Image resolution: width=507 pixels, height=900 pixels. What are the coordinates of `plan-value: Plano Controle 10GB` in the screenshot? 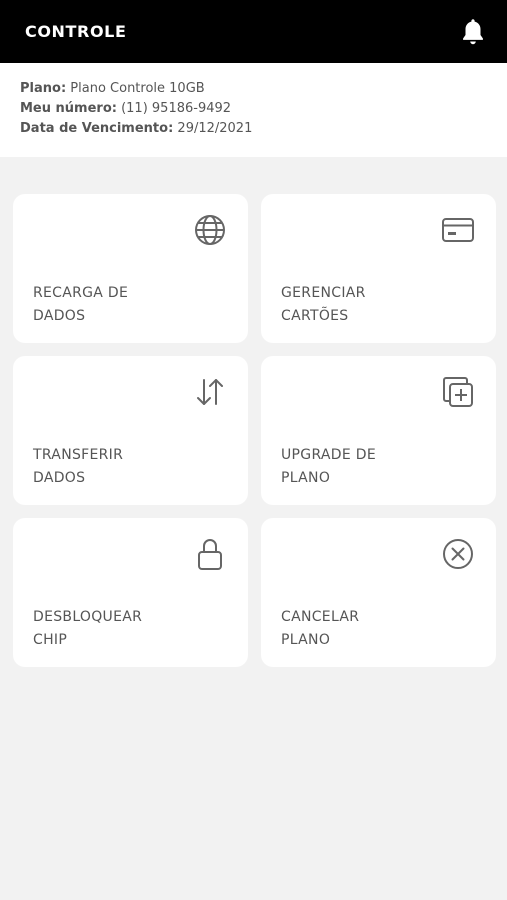 It's located at (137, 88).